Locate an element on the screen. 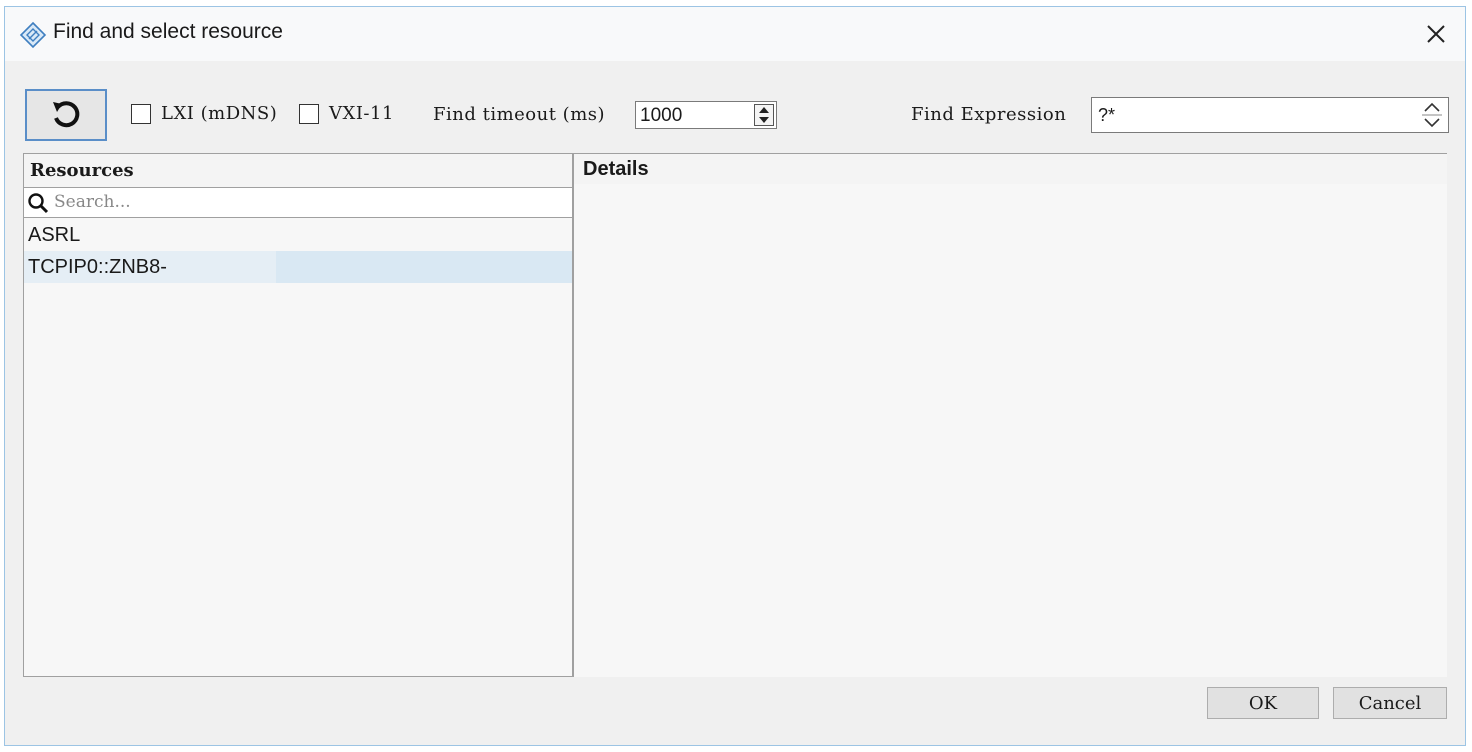 The width and height of the screenshot is (1472, 752). resources-header: Resources is located at coordinates (298, 171).